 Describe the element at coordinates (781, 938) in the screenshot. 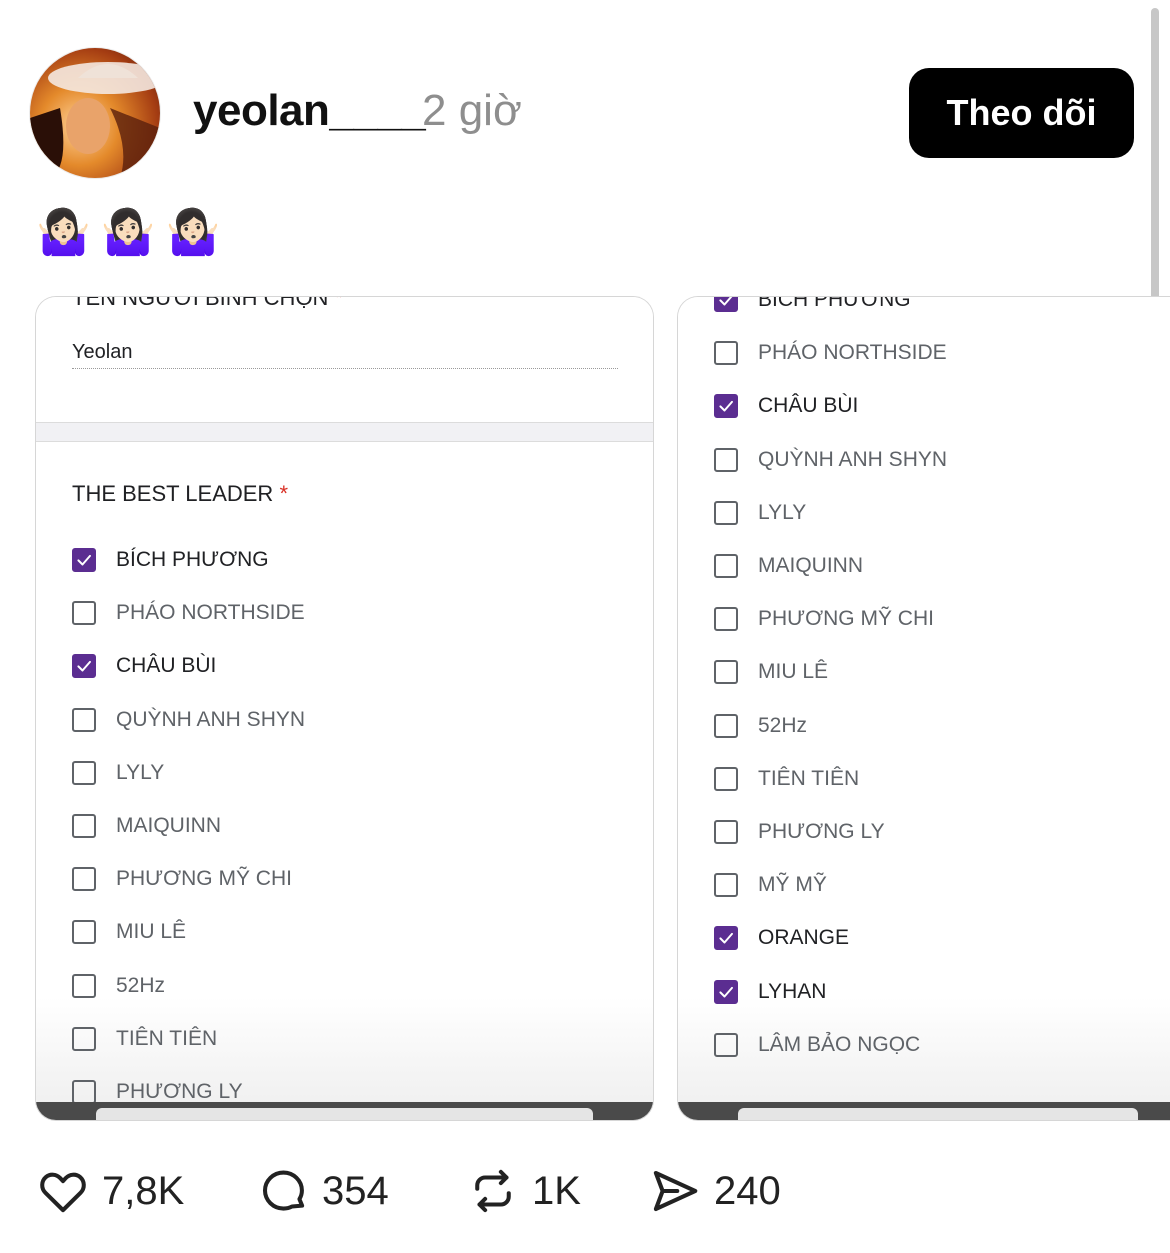

I see `checkbox-option: ORANGE` at that location.